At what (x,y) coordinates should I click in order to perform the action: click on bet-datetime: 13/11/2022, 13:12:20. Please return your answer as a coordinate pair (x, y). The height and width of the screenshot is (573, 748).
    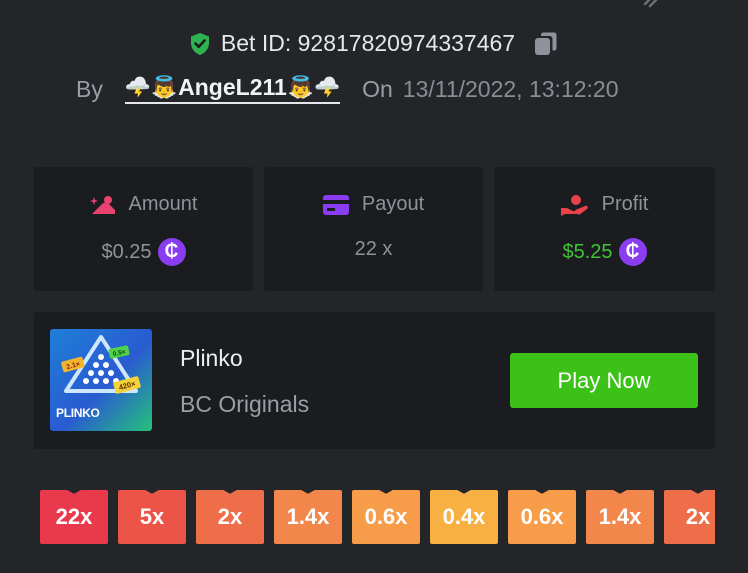
    Looking at the image, I should click on (510, 88).